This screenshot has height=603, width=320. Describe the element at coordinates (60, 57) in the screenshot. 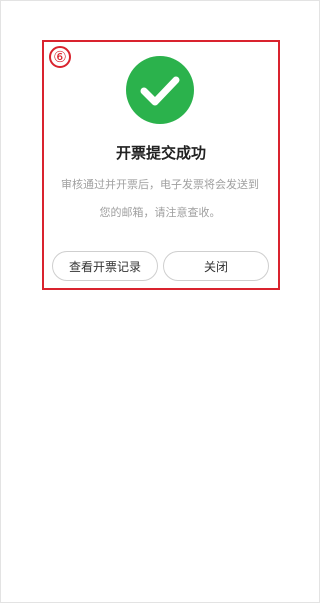

I see `step-number-badge: ⑥` at that location.